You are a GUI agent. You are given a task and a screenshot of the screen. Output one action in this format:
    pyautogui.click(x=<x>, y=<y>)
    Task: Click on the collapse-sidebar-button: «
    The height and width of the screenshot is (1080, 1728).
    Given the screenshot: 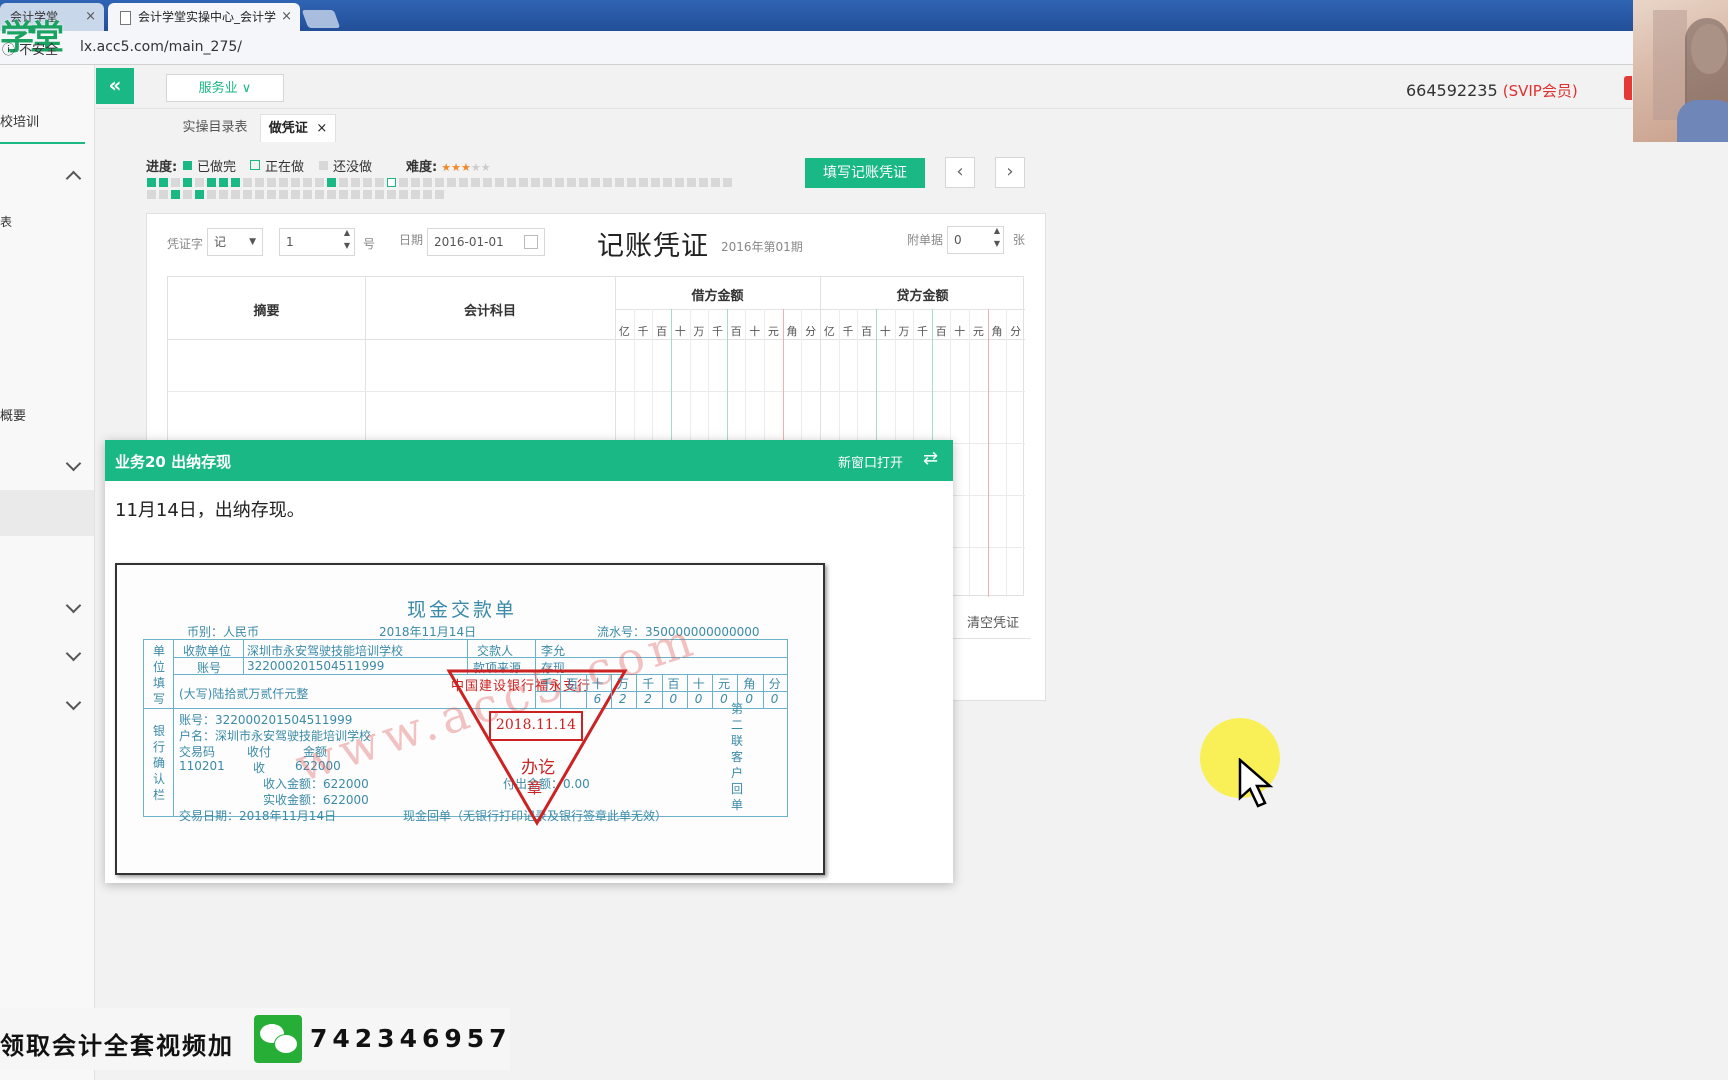 What is the action you would take?
    pyautogui.click(x=115, y=86)
    